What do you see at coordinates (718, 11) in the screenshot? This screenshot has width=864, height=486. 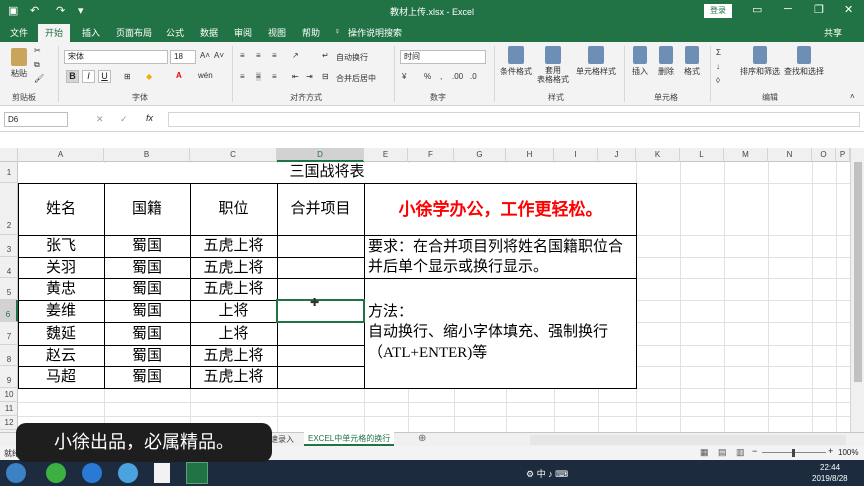 I see `login-button: 登录` at bounding box center [718, 11].